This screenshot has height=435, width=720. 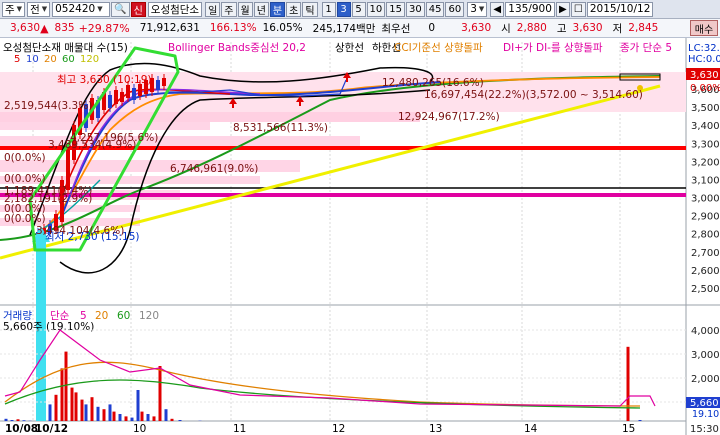 I want to click on volume-value: 71,912,631, so click(x=169, y=28).